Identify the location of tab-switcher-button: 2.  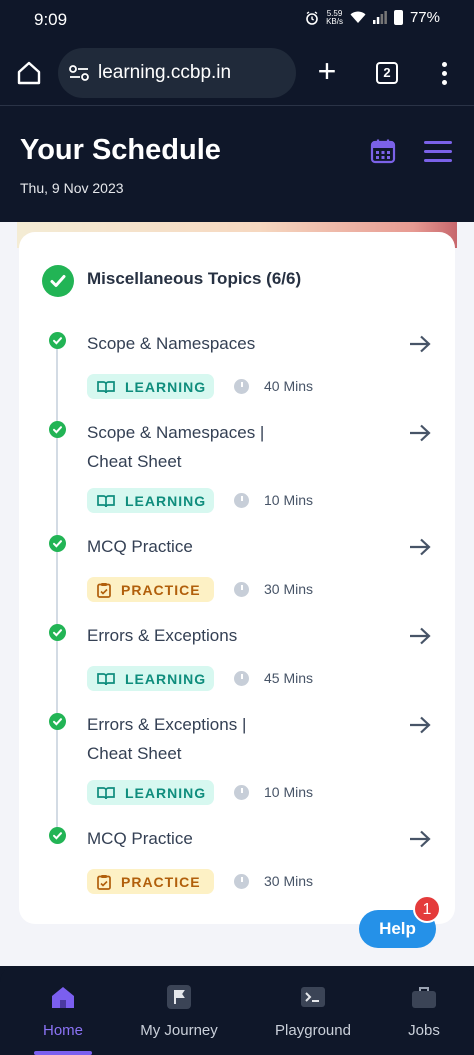
(387, 73).